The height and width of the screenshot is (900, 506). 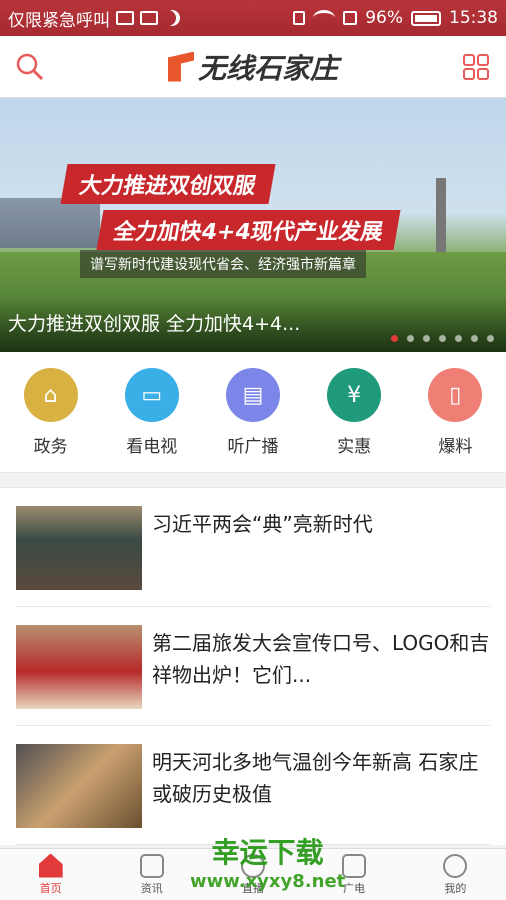 What do you see at coordinates (151, 888) in the screenshot?
I see `tab-label: 资讯` at bounding box center [151, 888].